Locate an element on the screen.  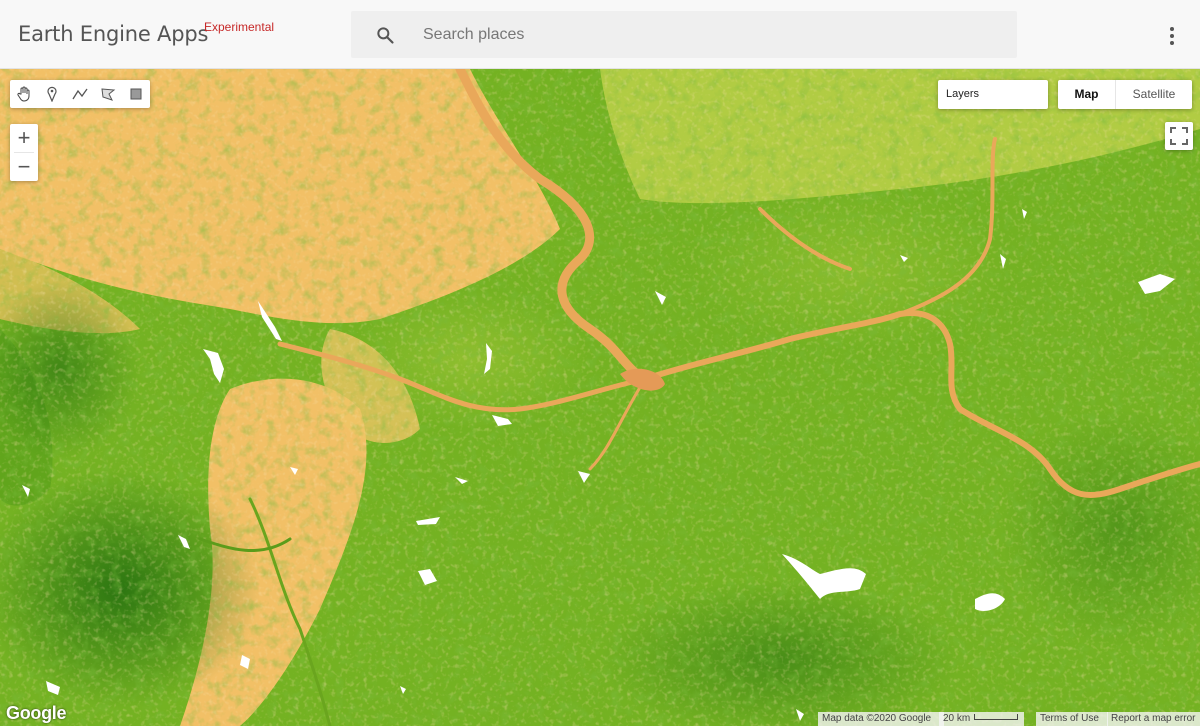
fullscreen-icon is located at coordinates (1179, 136).